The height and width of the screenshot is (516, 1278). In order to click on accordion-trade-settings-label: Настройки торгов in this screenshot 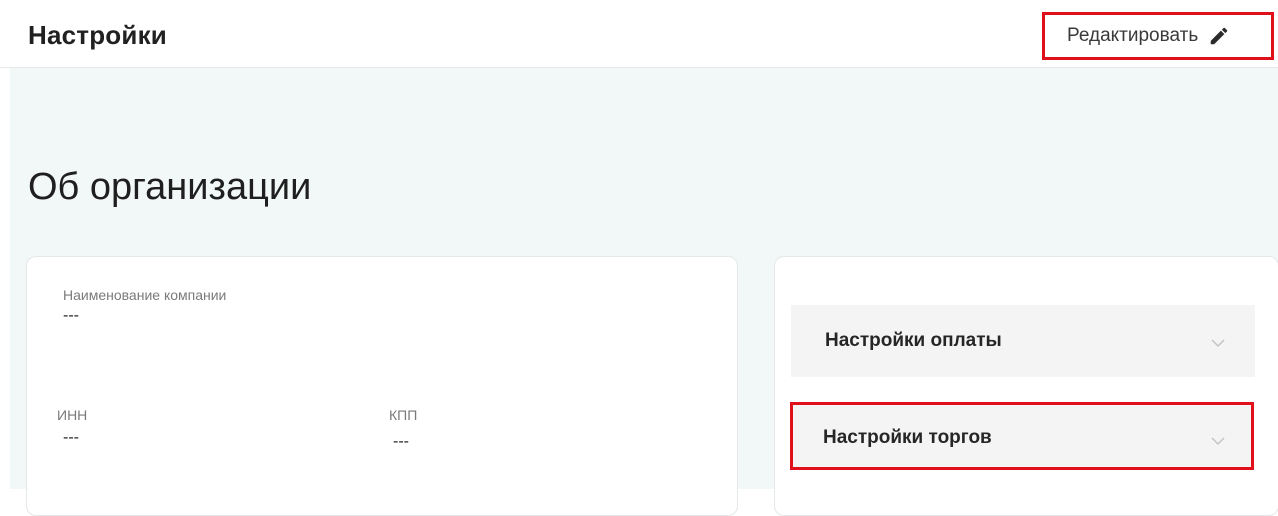, I will do `click(907, 437)`.